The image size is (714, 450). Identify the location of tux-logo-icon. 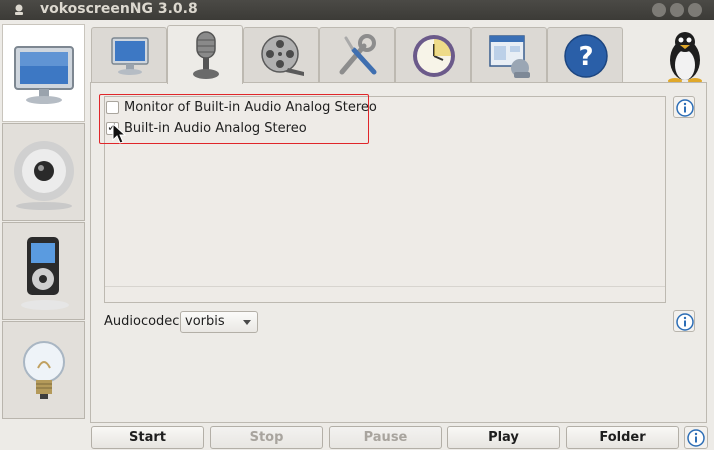
(685, 58).